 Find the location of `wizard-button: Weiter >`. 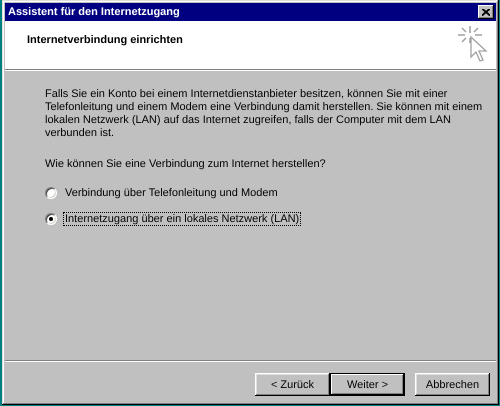

wizard-button: Weiter > is located at coordinates (367, 384).